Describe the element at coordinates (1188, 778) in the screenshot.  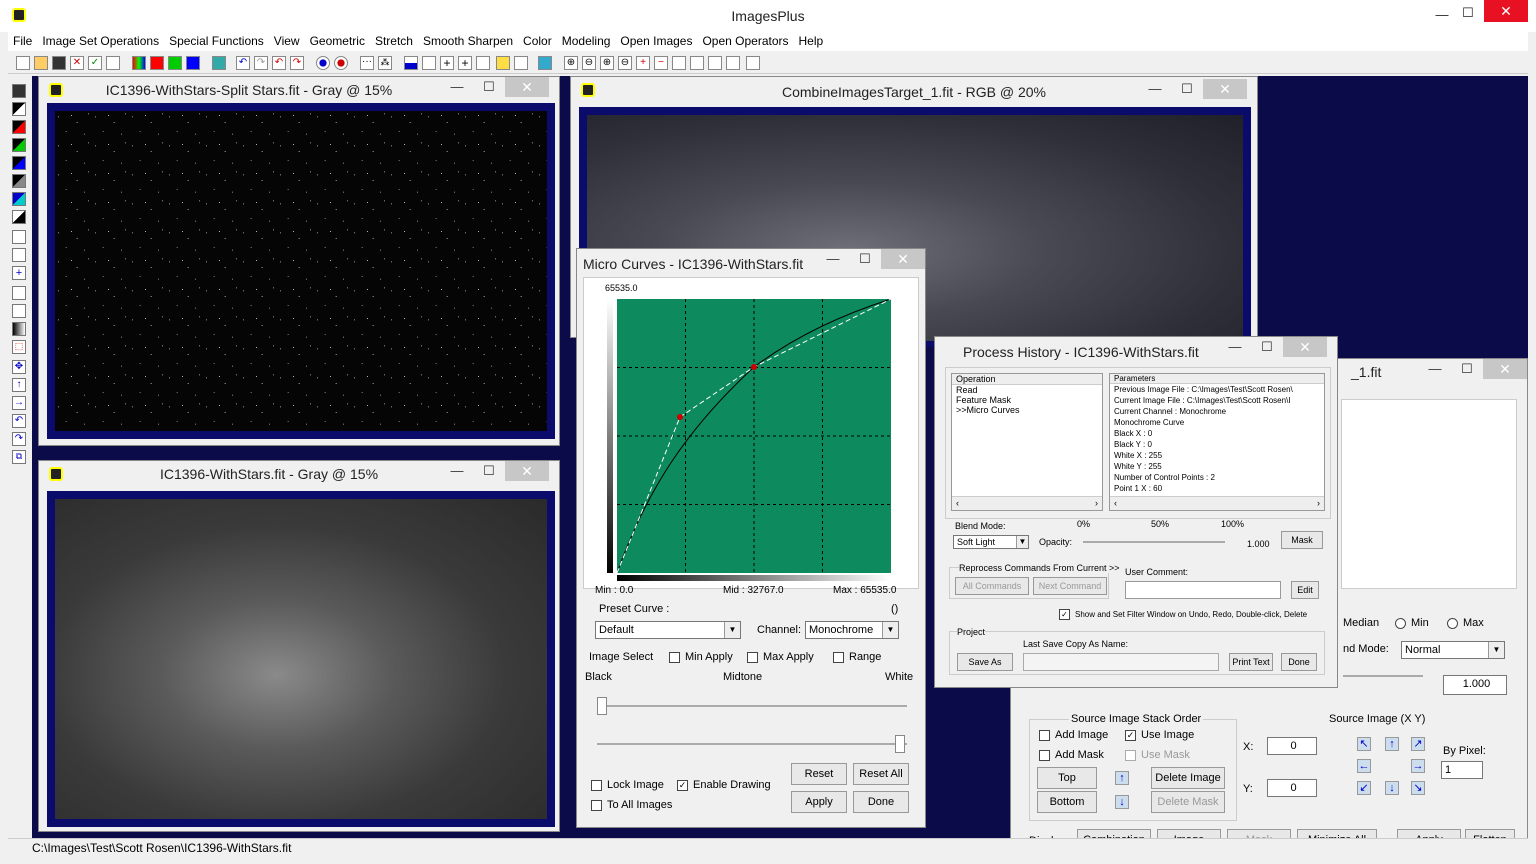
I see `delete-image-button: Delete Image` at that location.